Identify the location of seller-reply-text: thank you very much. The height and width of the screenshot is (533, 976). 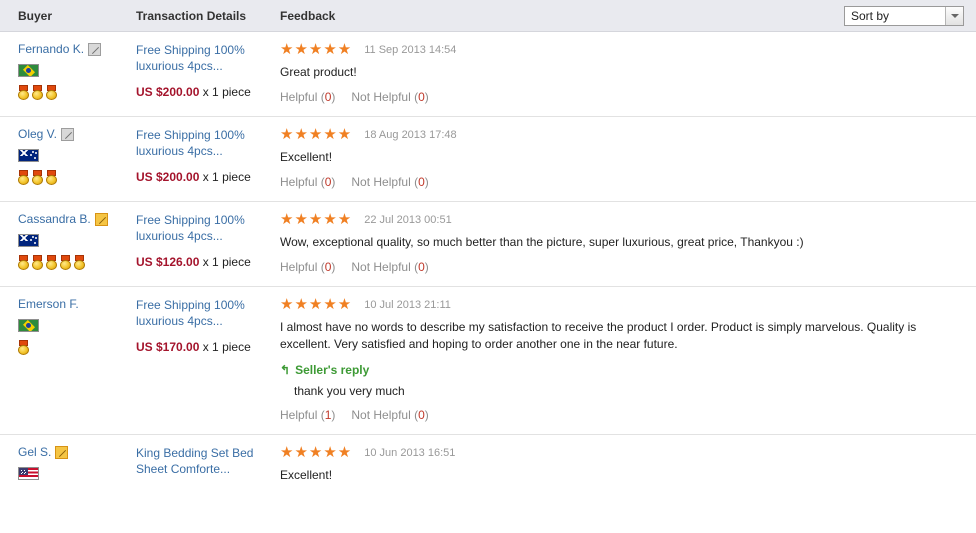
(349, 391).